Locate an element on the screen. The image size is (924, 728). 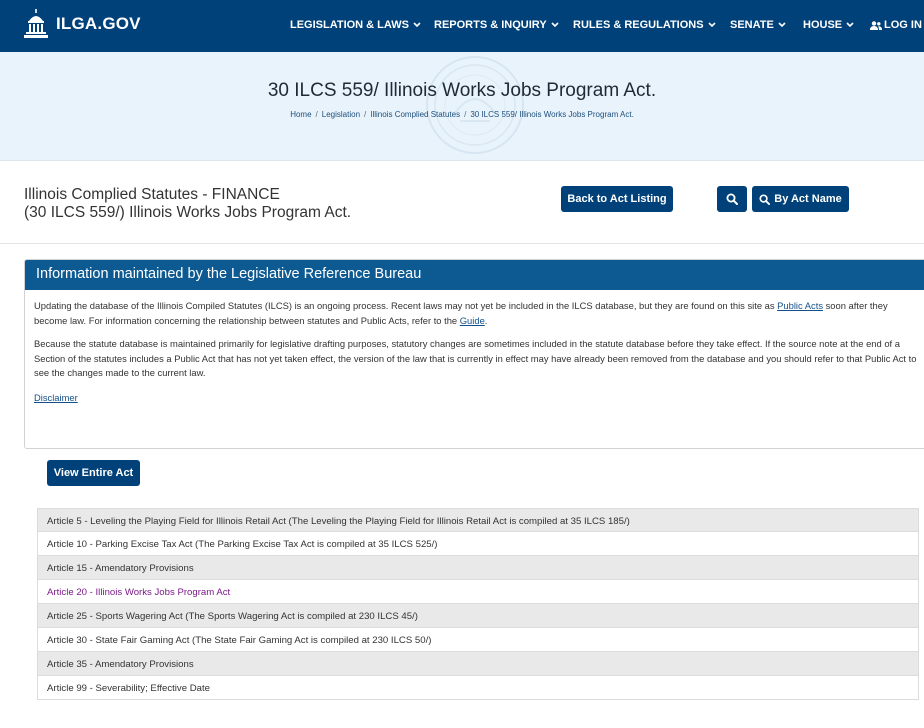
nav-rules-regulations: RULES & REGULATIONS is located at coordinates (644, 25).